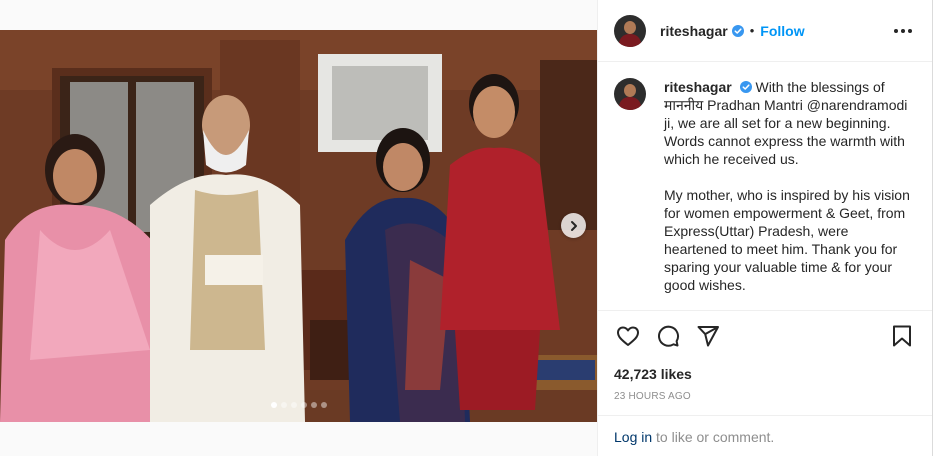 The width and height of the screenshot is (937, 456). I want to click on like-button, so click(628, 336).